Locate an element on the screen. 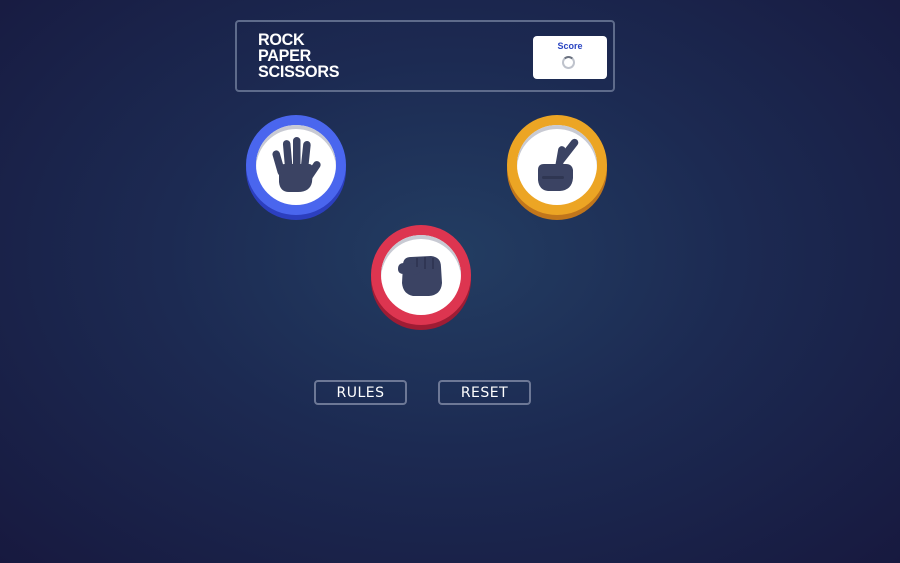 This screenshot has height=563, width=900. scissors-hand-icon is located at coordinates (558, 164).